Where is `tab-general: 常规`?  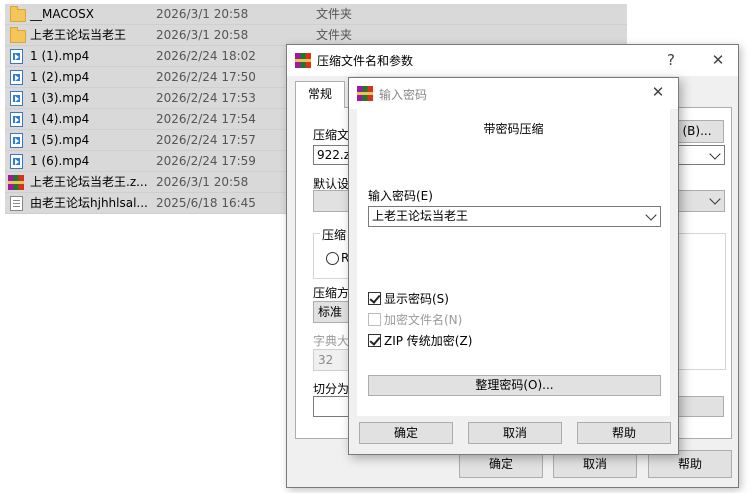
tab-general: 常规 is located at coordinates (320, 94).